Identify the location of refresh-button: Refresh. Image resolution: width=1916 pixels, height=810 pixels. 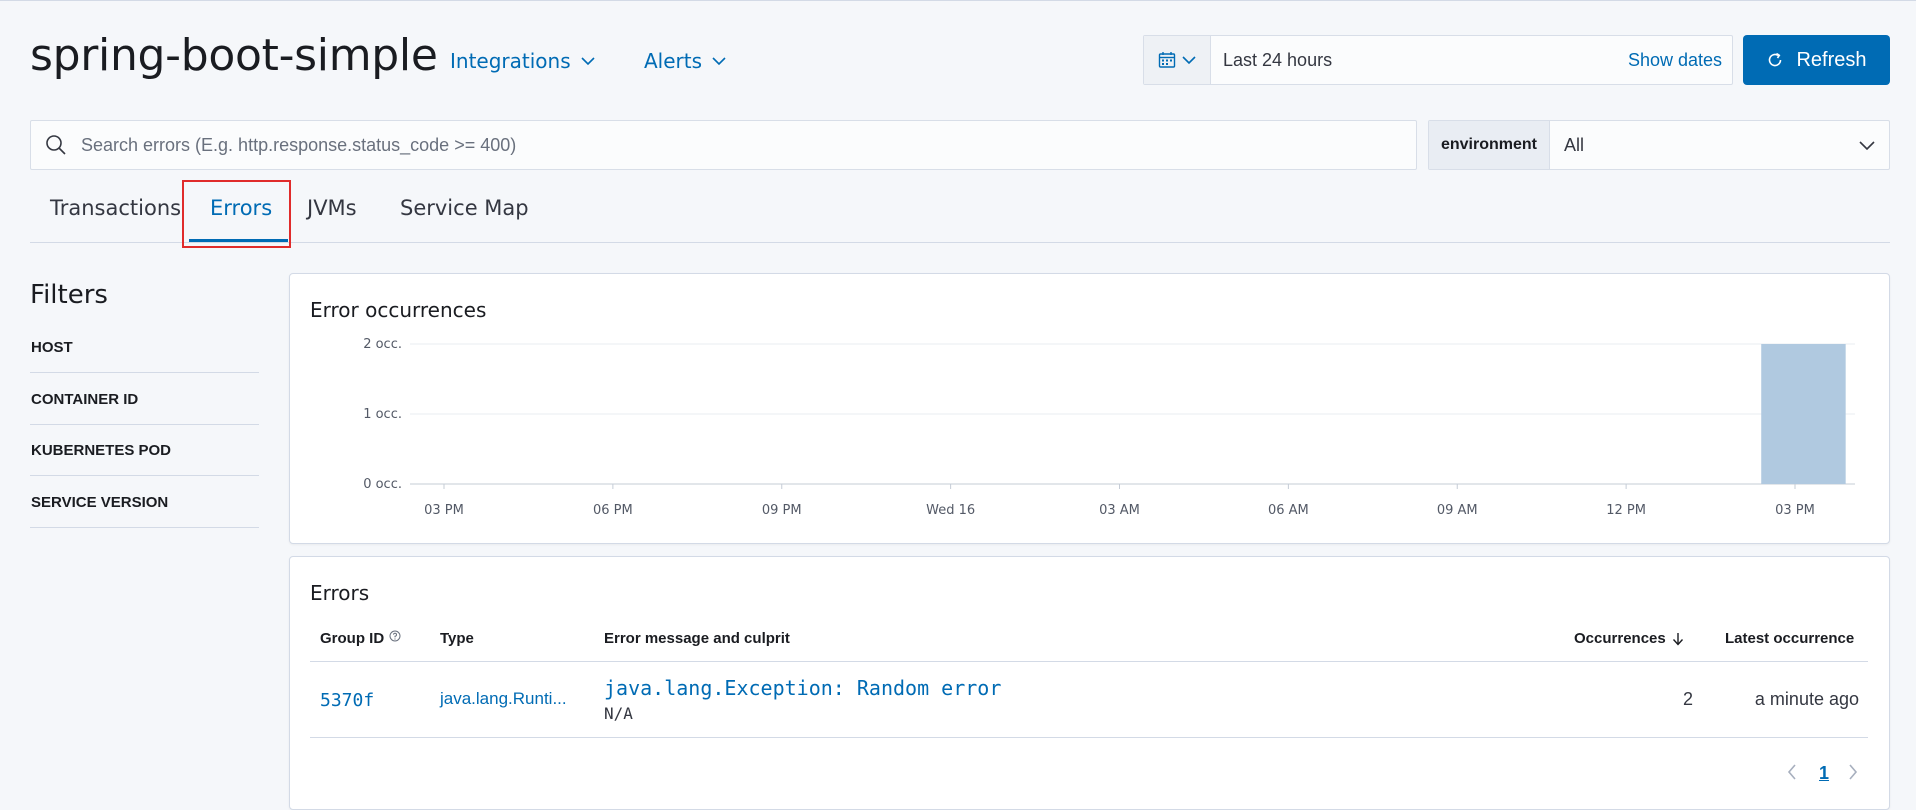
(1816, 60).